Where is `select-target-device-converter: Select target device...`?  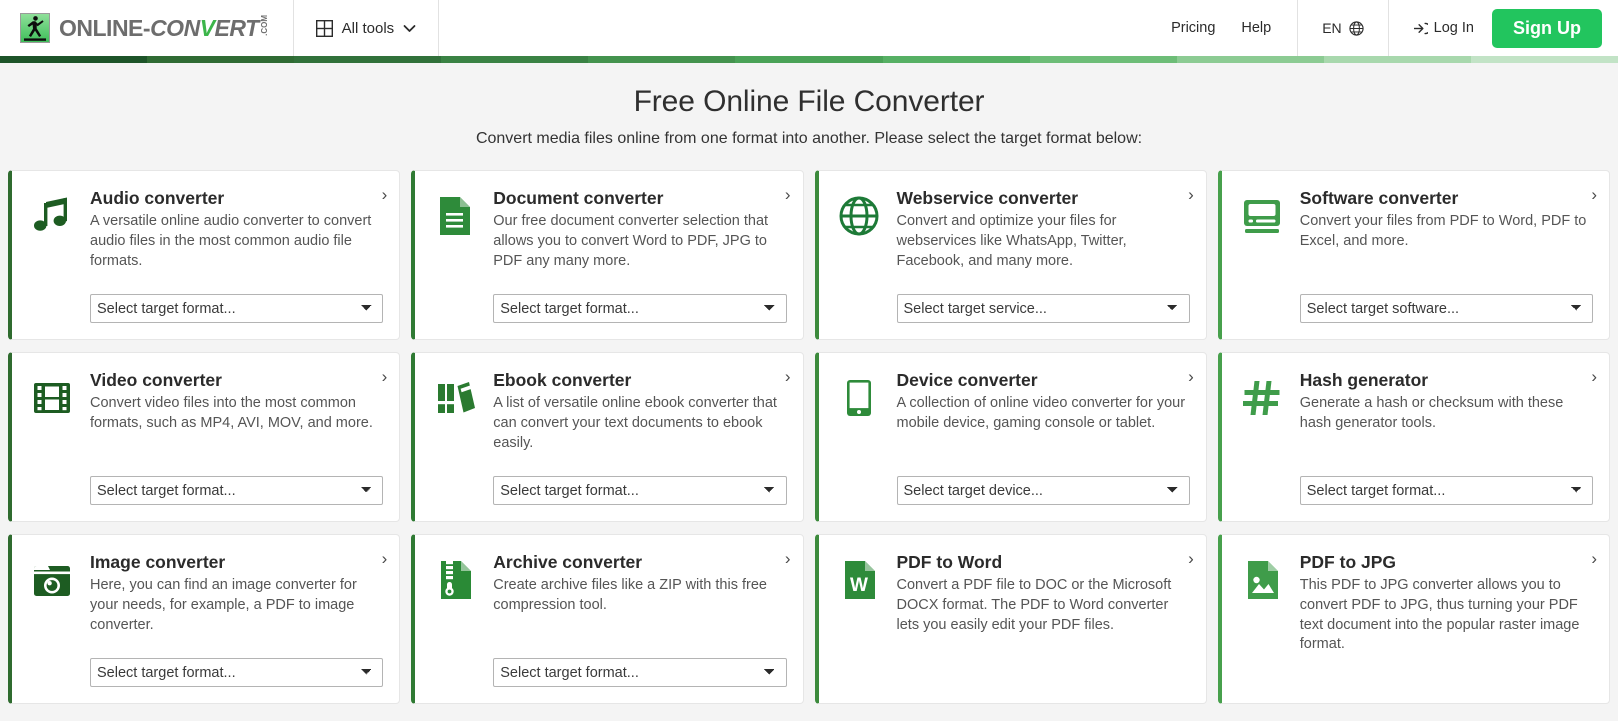 select-target-device-converter: Select target device... is located at coordinates (1043, 490).